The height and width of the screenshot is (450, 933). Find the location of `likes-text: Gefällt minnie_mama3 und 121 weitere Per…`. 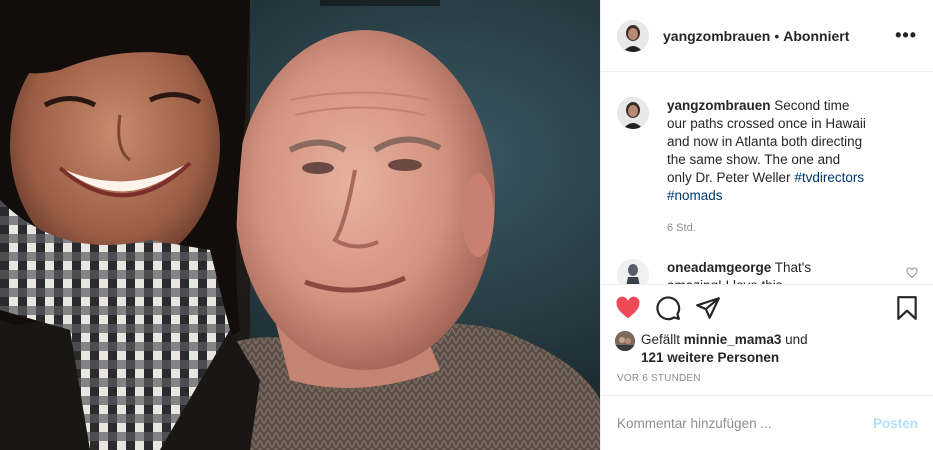

likes-text: Gefällt minnie_mama3 und 121 weitere Per… is located at coordinates (724, 349).